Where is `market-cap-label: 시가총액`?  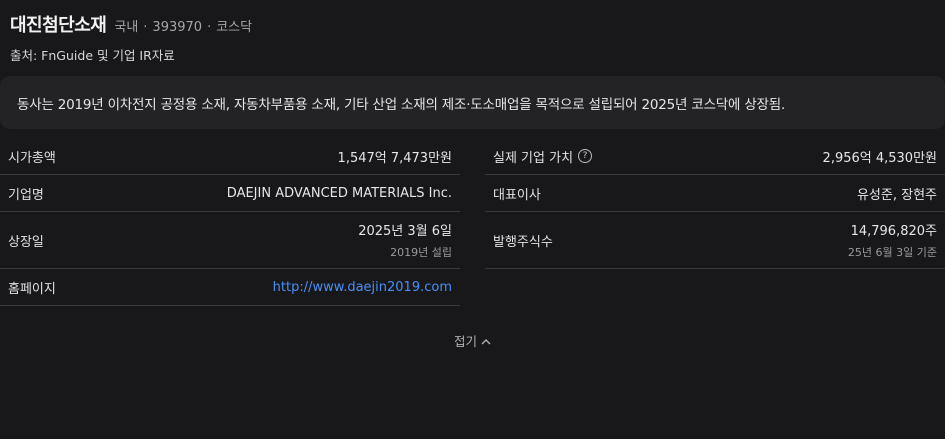 market-cap-label: 시가총액 is located at coordinates (32, 158).